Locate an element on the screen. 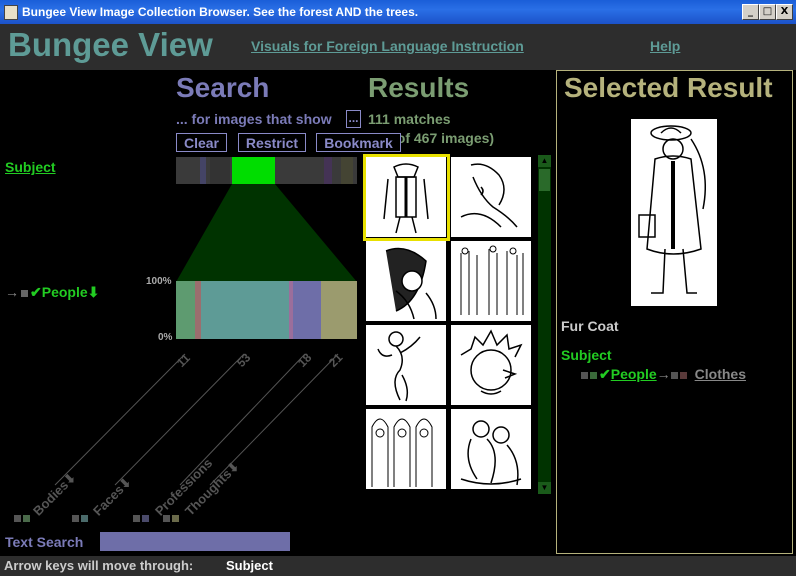 The height and width of the screenshot is (576, 796). bar-professions is located at coordinates (307, 310).